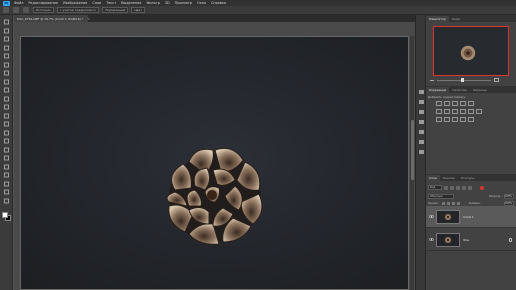 This screenshot has width=516, height=290. I want to click on edit-toolbar-icon, so click(6, 201).